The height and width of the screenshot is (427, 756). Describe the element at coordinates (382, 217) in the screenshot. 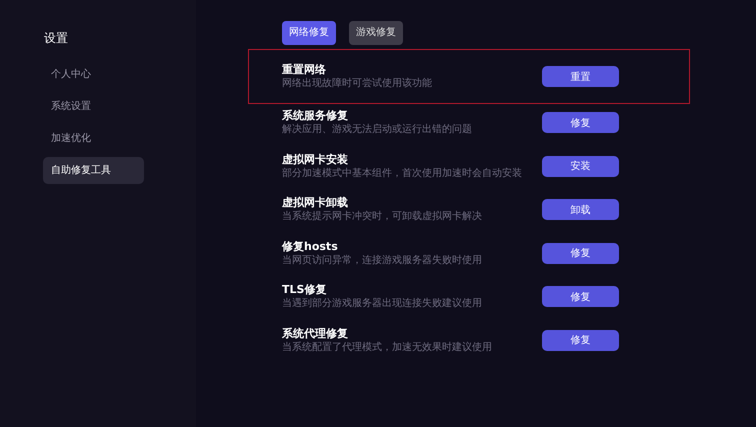

I see `row-description: 当系统提示网卡冲突时，可卸载虚拟网卡解决` at that location.